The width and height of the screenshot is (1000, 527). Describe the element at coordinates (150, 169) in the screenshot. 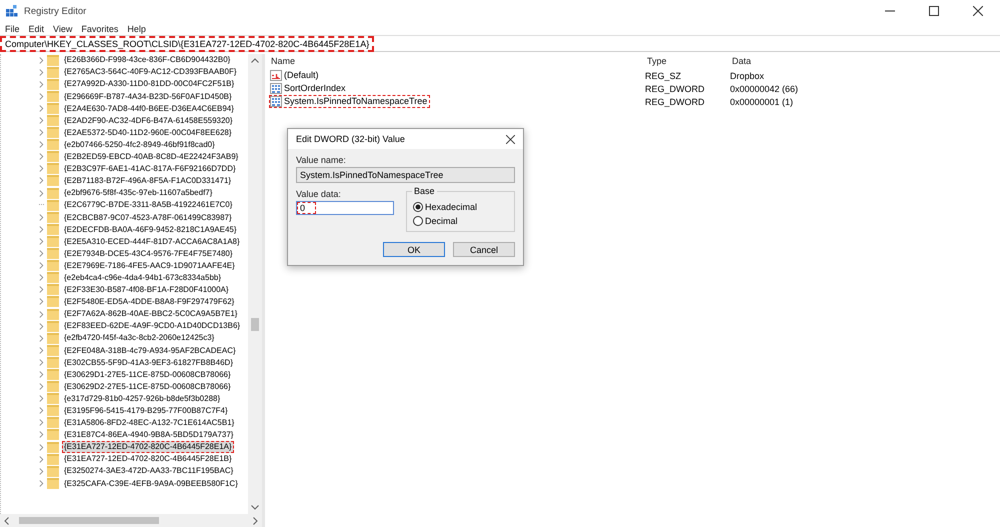

I see `tree-item: {E2B3C97F-6AE1-41AC-817A-F6F92166D7DD}` at that location.